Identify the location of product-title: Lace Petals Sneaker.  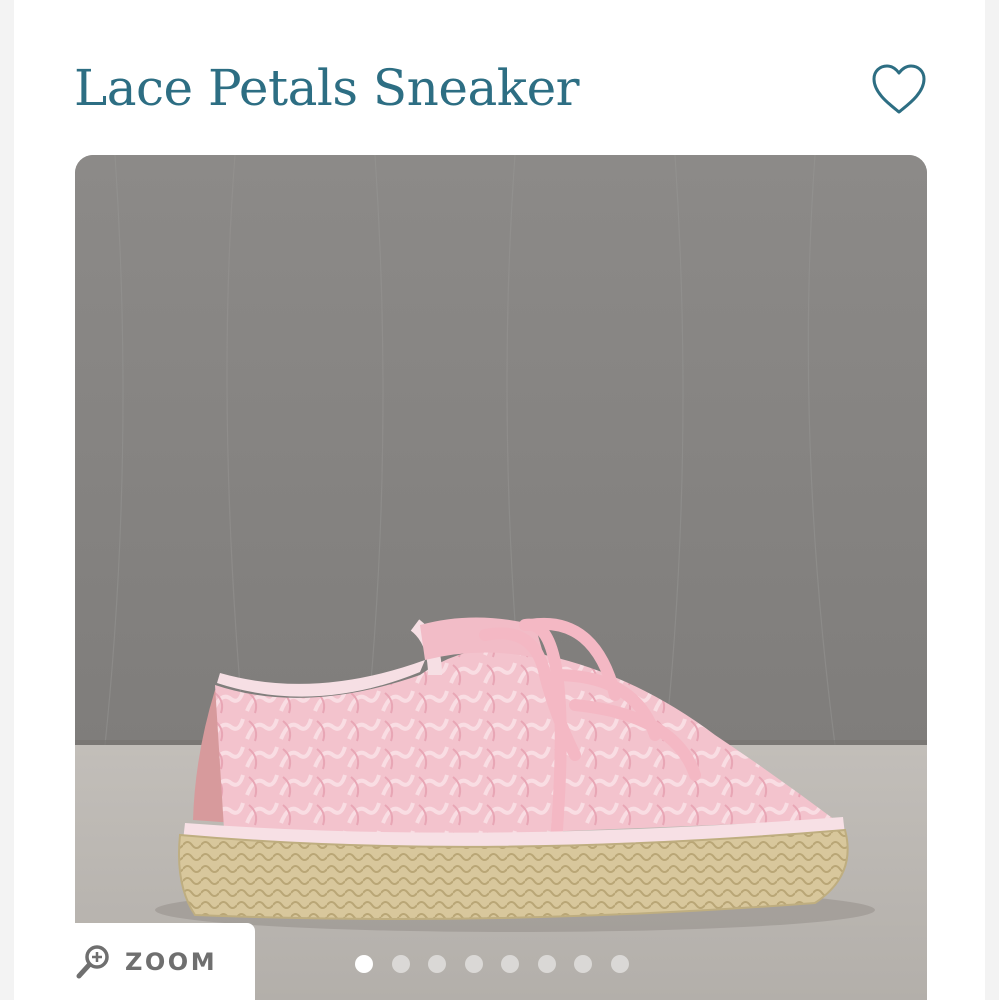
(327, 88).